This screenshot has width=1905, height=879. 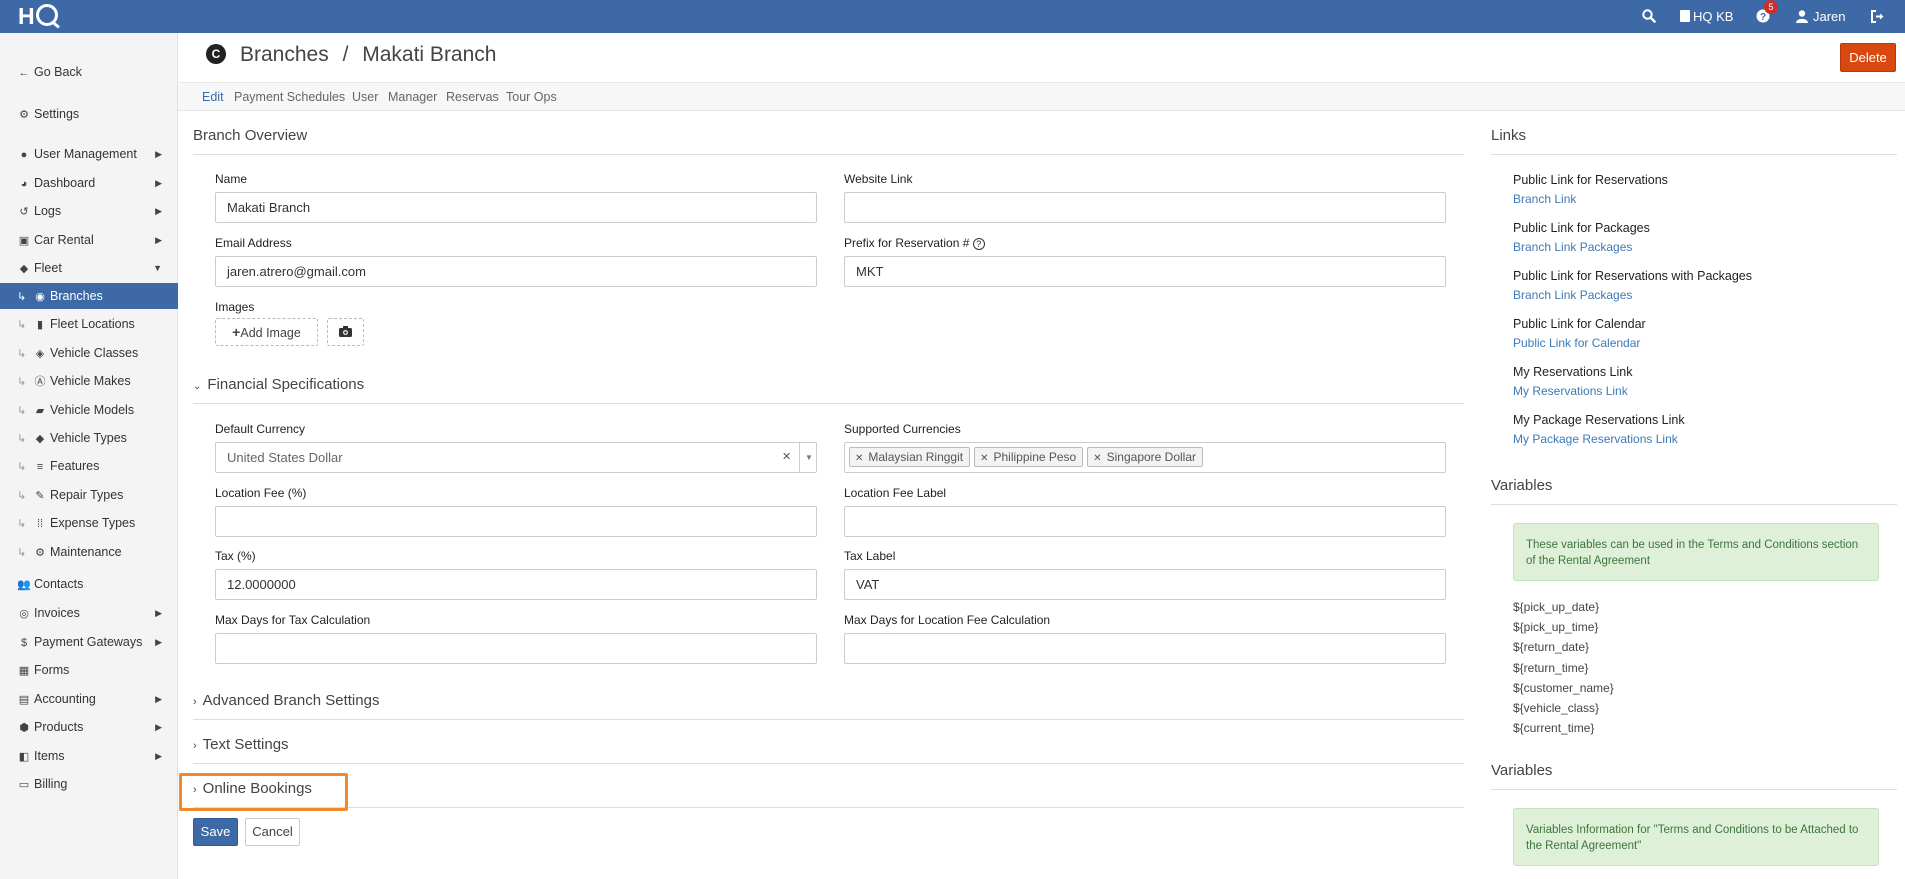 I want to click on variable-item: ${return_time}, so click(x=1551, y=668).